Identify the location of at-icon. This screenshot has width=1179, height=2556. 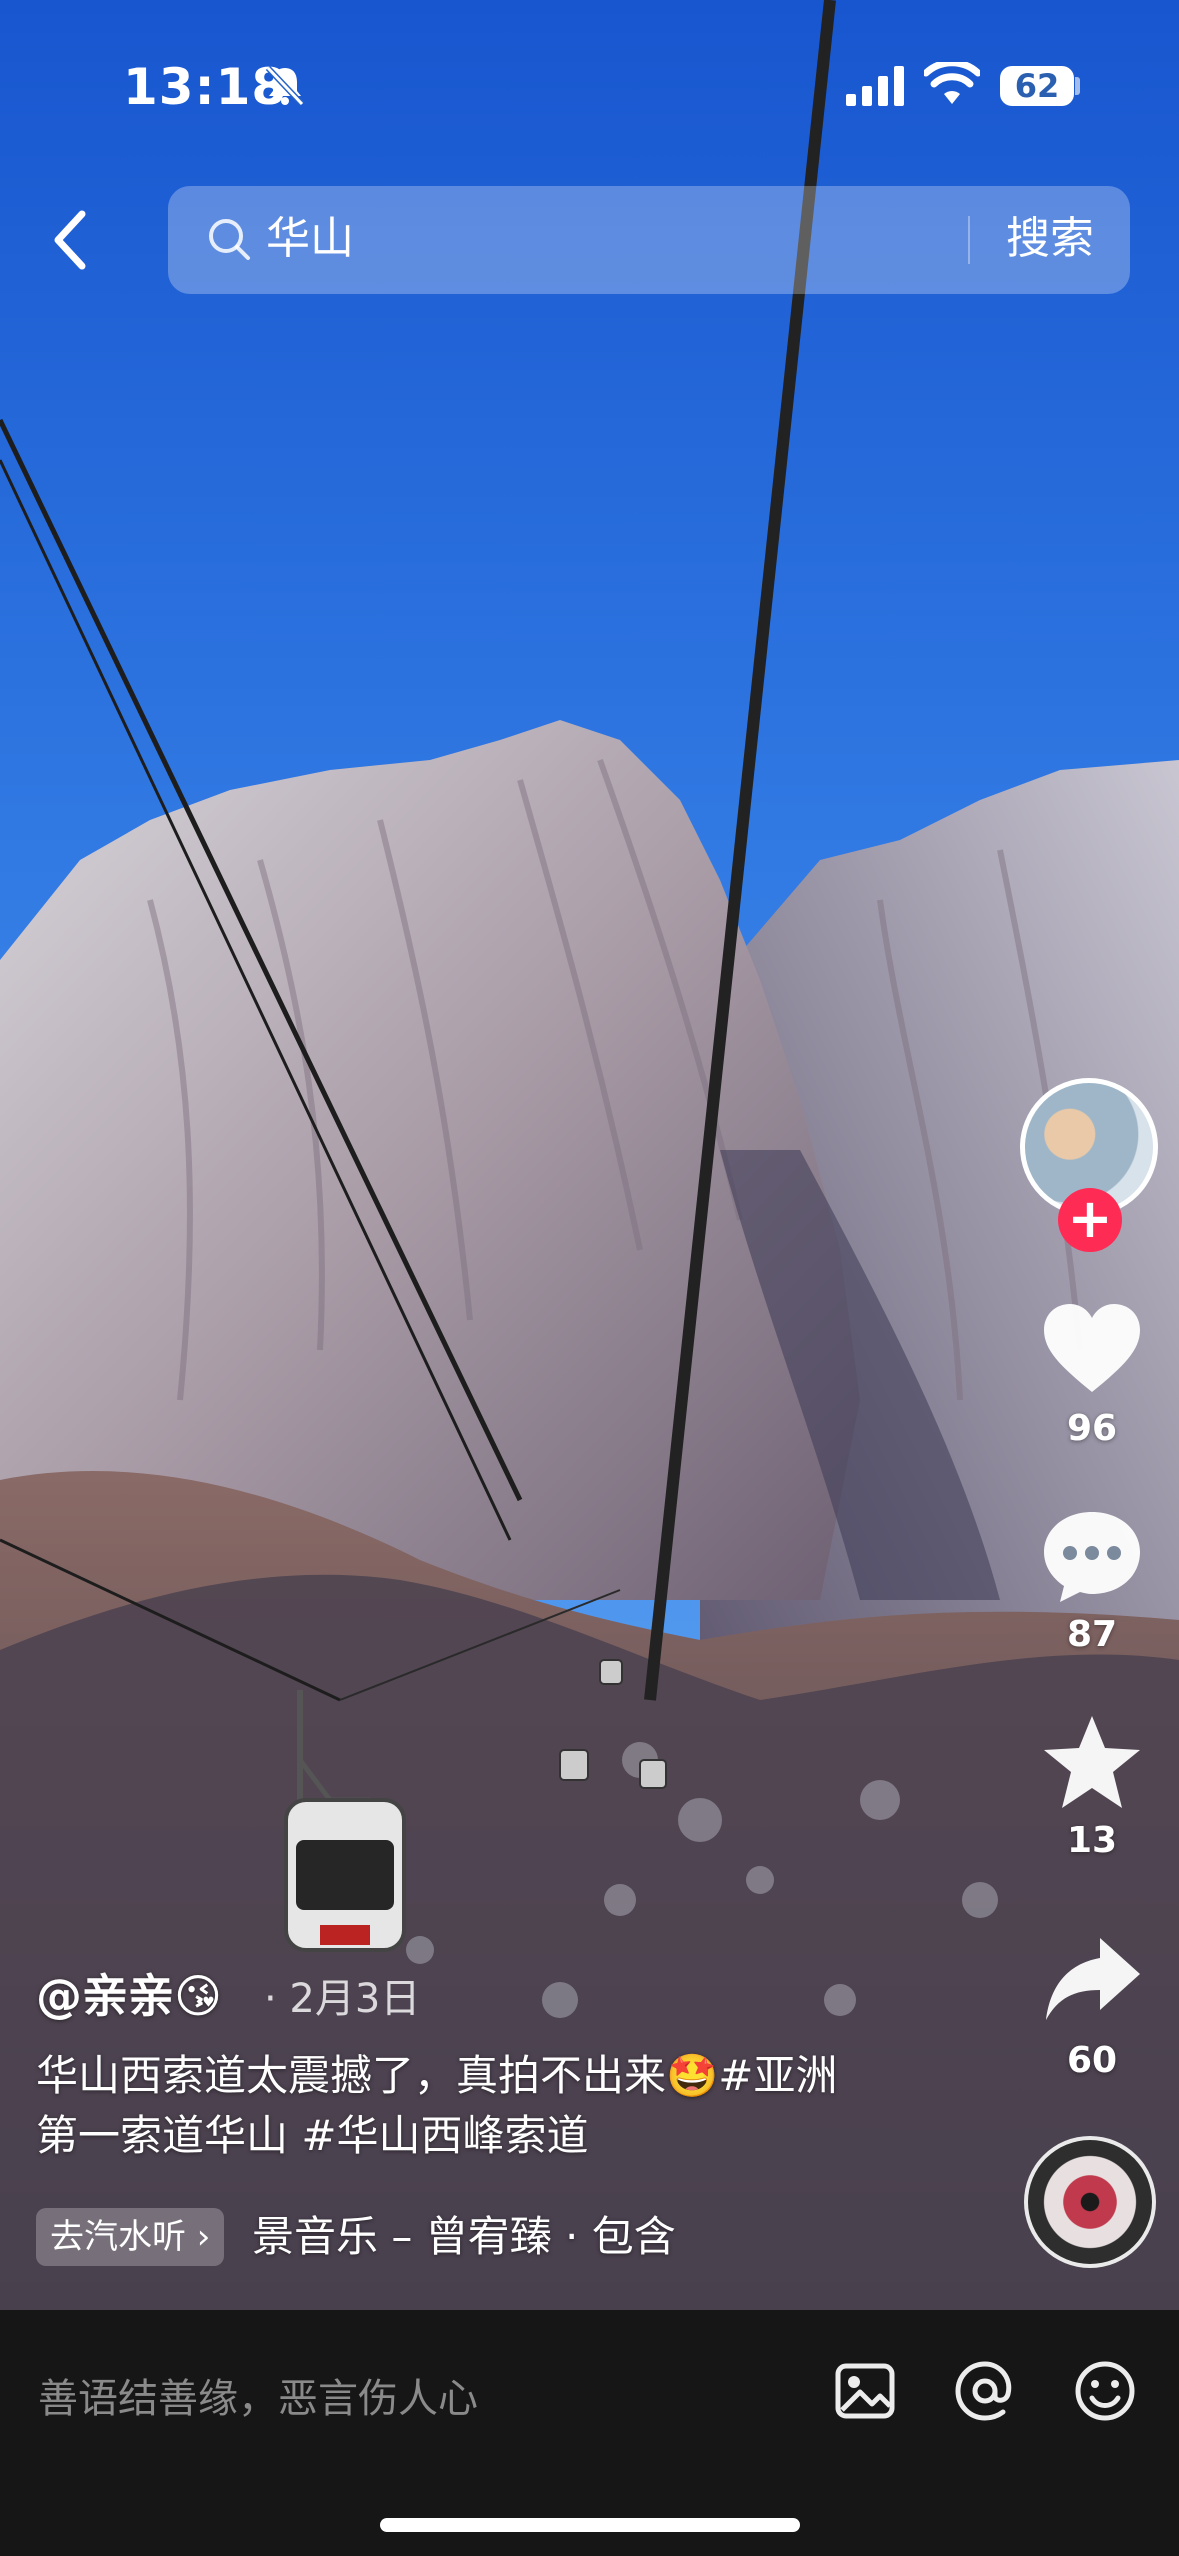
(985, 2391).